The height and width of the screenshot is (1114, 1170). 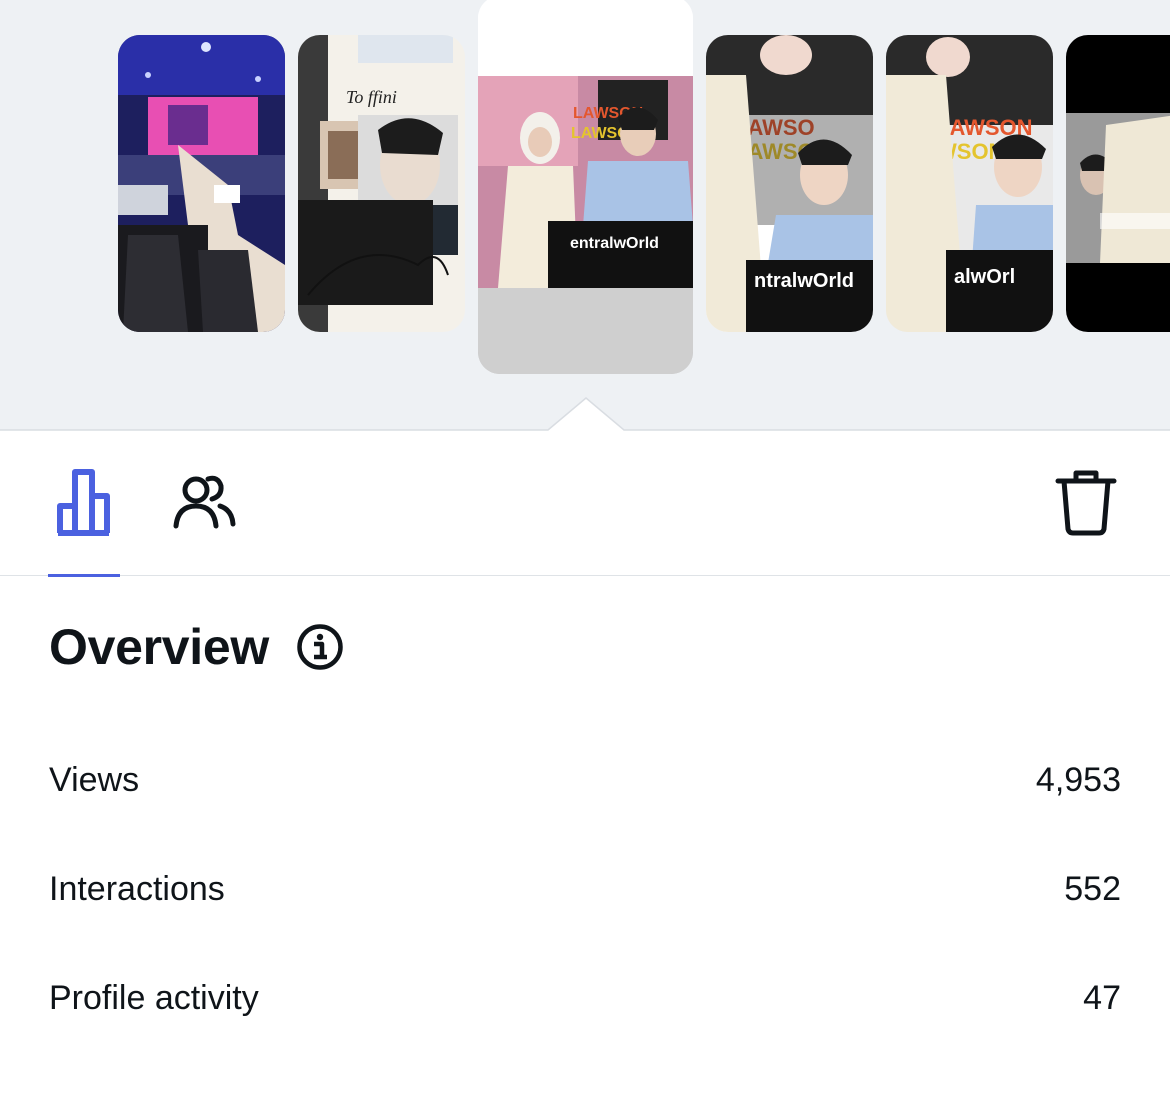 I want to click on people-icon, so click(x=204, y=502).